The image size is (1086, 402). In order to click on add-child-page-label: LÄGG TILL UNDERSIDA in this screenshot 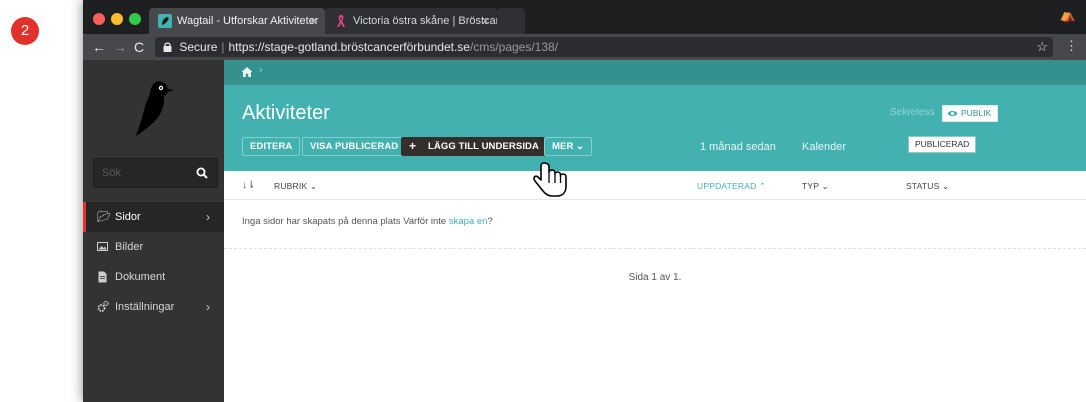, I will do `click(483, 146)`.